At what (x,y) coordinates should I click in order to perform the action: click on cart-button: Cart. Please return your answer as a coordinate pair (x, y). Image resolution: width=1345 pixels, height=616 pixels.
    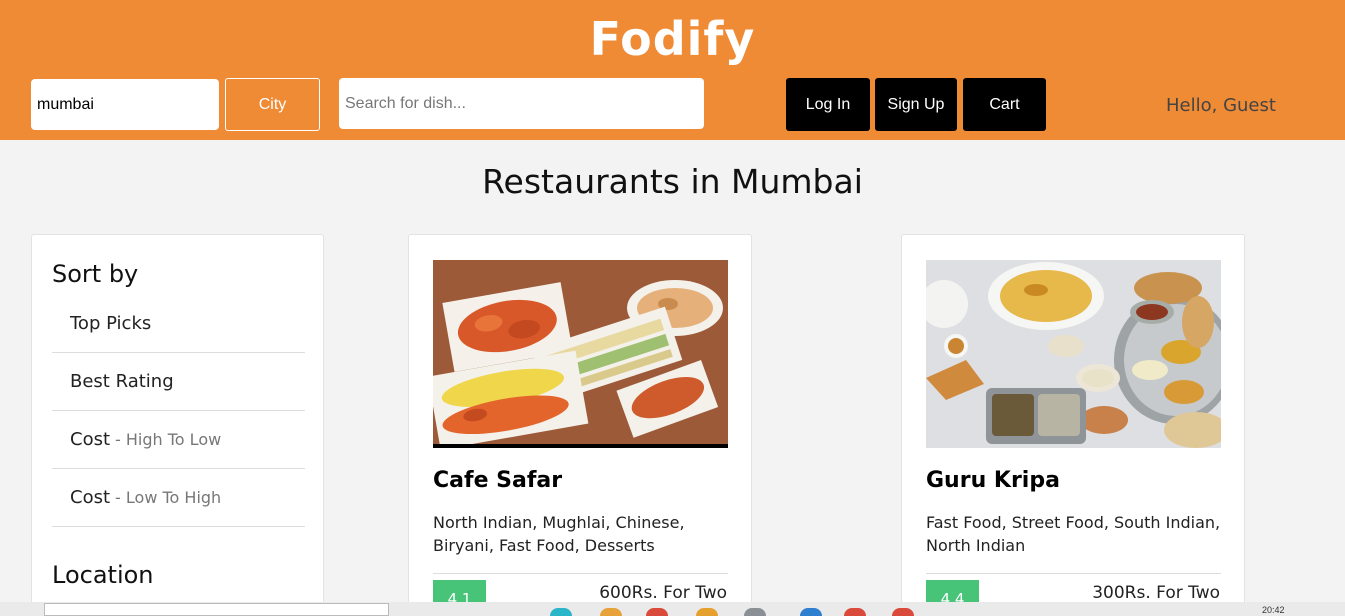
    Looking at the image, I should click on (1004, 104).